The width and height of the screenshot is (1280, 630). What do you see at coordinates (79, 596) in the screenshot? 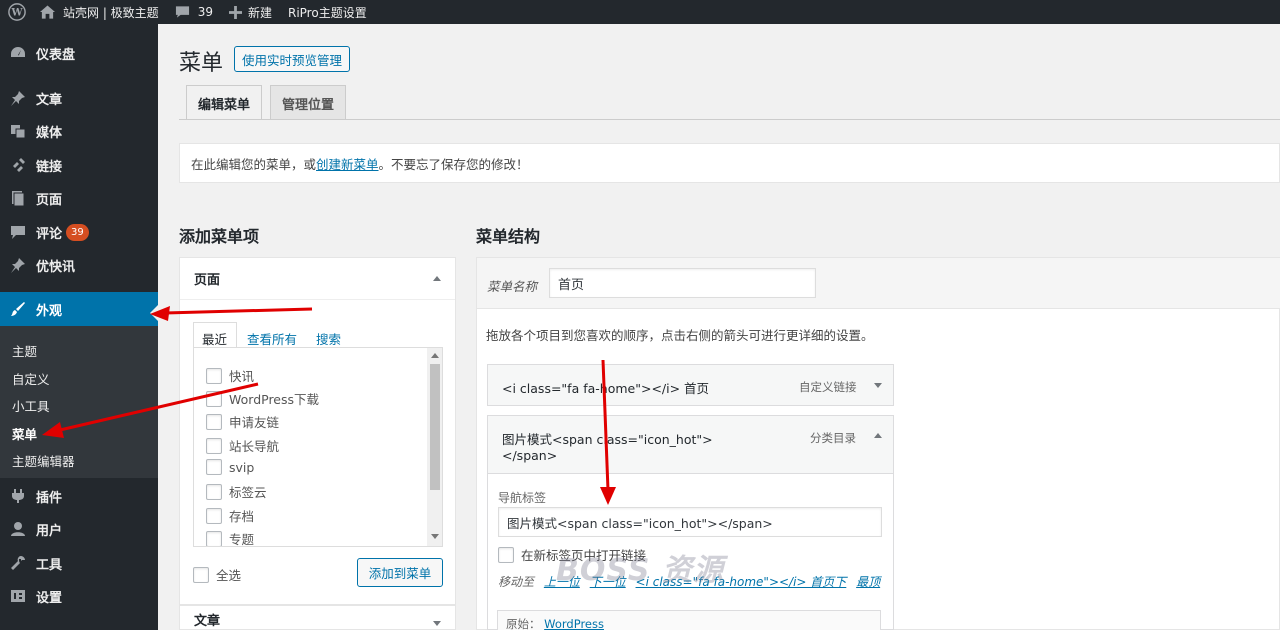
I see `sidebar-item-settings: 设置` at bounding box center [79, 596].